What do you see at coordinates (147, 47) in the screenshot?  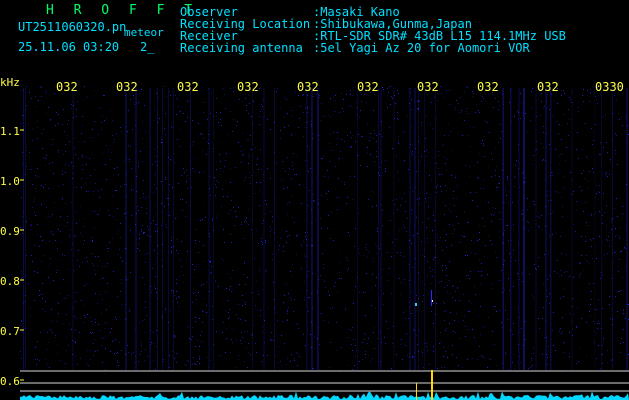 I see `timestamp-suffix: 2_` at bounding box center [147, 47].